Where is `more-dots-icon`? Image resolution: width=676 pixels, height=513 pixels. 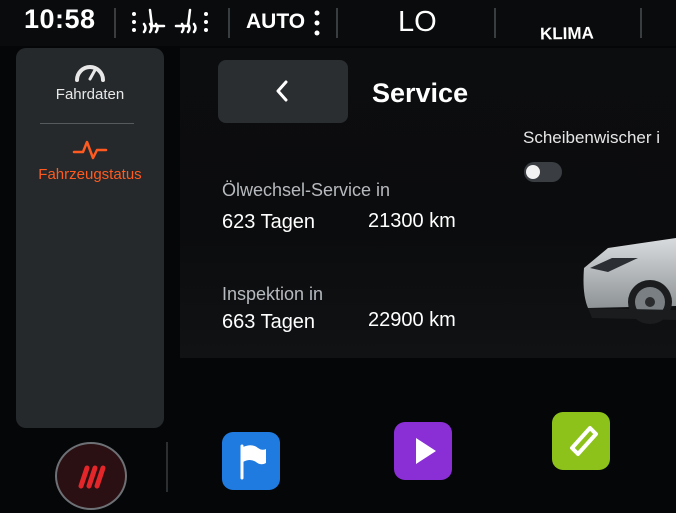
more-dots-icon is located at coordinates (317, 23).